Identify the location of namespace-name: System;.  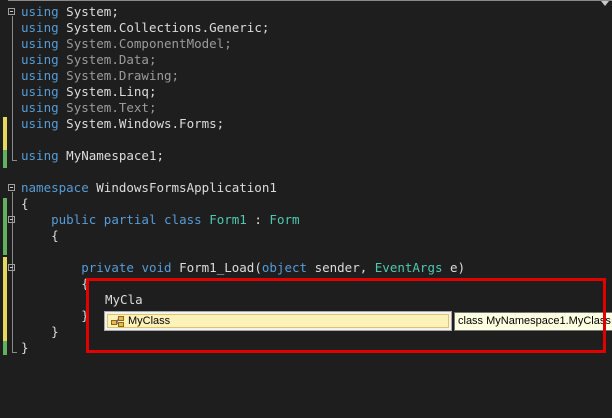
(92, 11).